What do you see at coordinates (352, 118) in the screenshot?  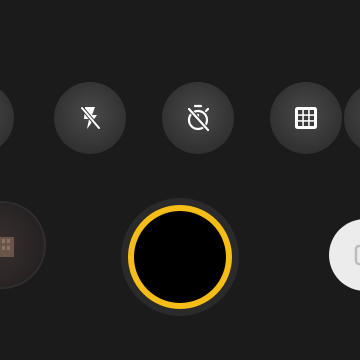 I see `partial-control-right` at bounding box center [352, 118].